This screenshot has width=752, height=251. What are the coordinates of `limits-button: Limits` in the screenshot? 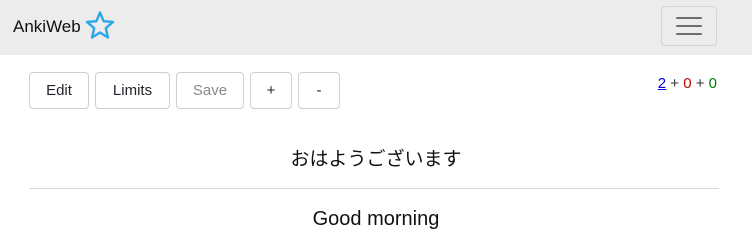 It's located at (132, 90).